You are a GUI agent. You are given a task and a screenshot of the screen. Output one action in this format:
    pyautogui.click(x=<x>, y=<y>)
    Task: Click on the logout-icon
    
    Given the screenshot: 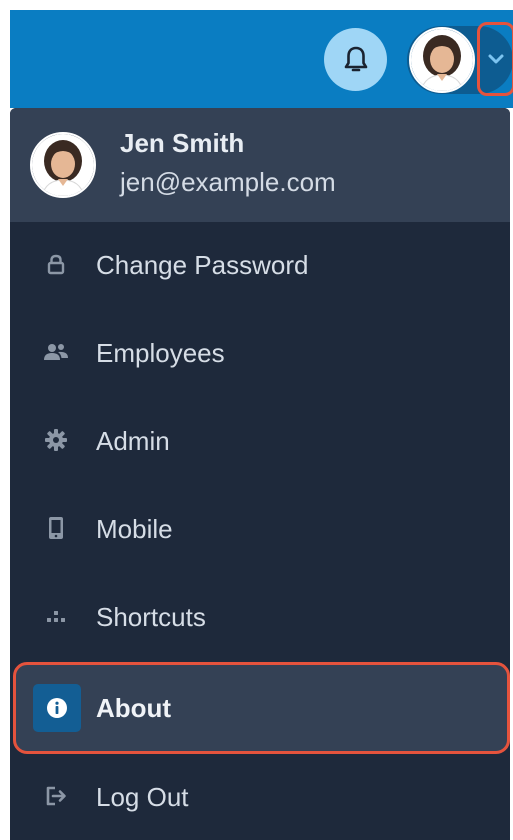 What is the action you would take?
    pyautogui.click(x=56, y=796)
    